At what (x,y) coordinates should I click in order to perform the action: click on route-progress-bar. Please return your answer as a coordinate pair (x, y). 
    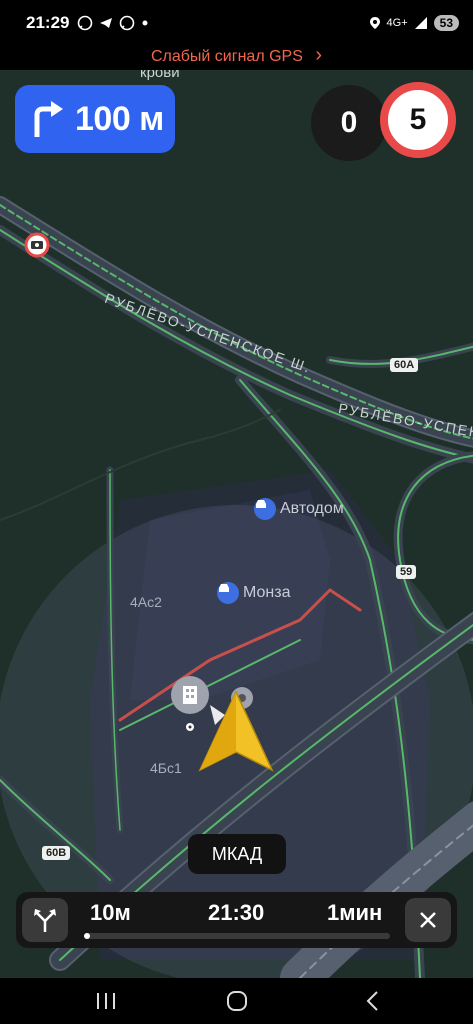
    Looking at the image, I should click on (237, 936).